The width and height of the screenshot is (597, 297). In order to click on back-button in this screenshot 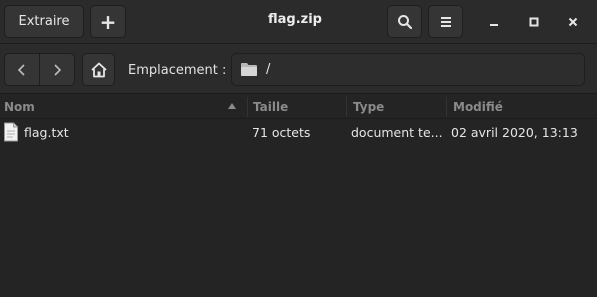, I will do `click(22, 69)`.